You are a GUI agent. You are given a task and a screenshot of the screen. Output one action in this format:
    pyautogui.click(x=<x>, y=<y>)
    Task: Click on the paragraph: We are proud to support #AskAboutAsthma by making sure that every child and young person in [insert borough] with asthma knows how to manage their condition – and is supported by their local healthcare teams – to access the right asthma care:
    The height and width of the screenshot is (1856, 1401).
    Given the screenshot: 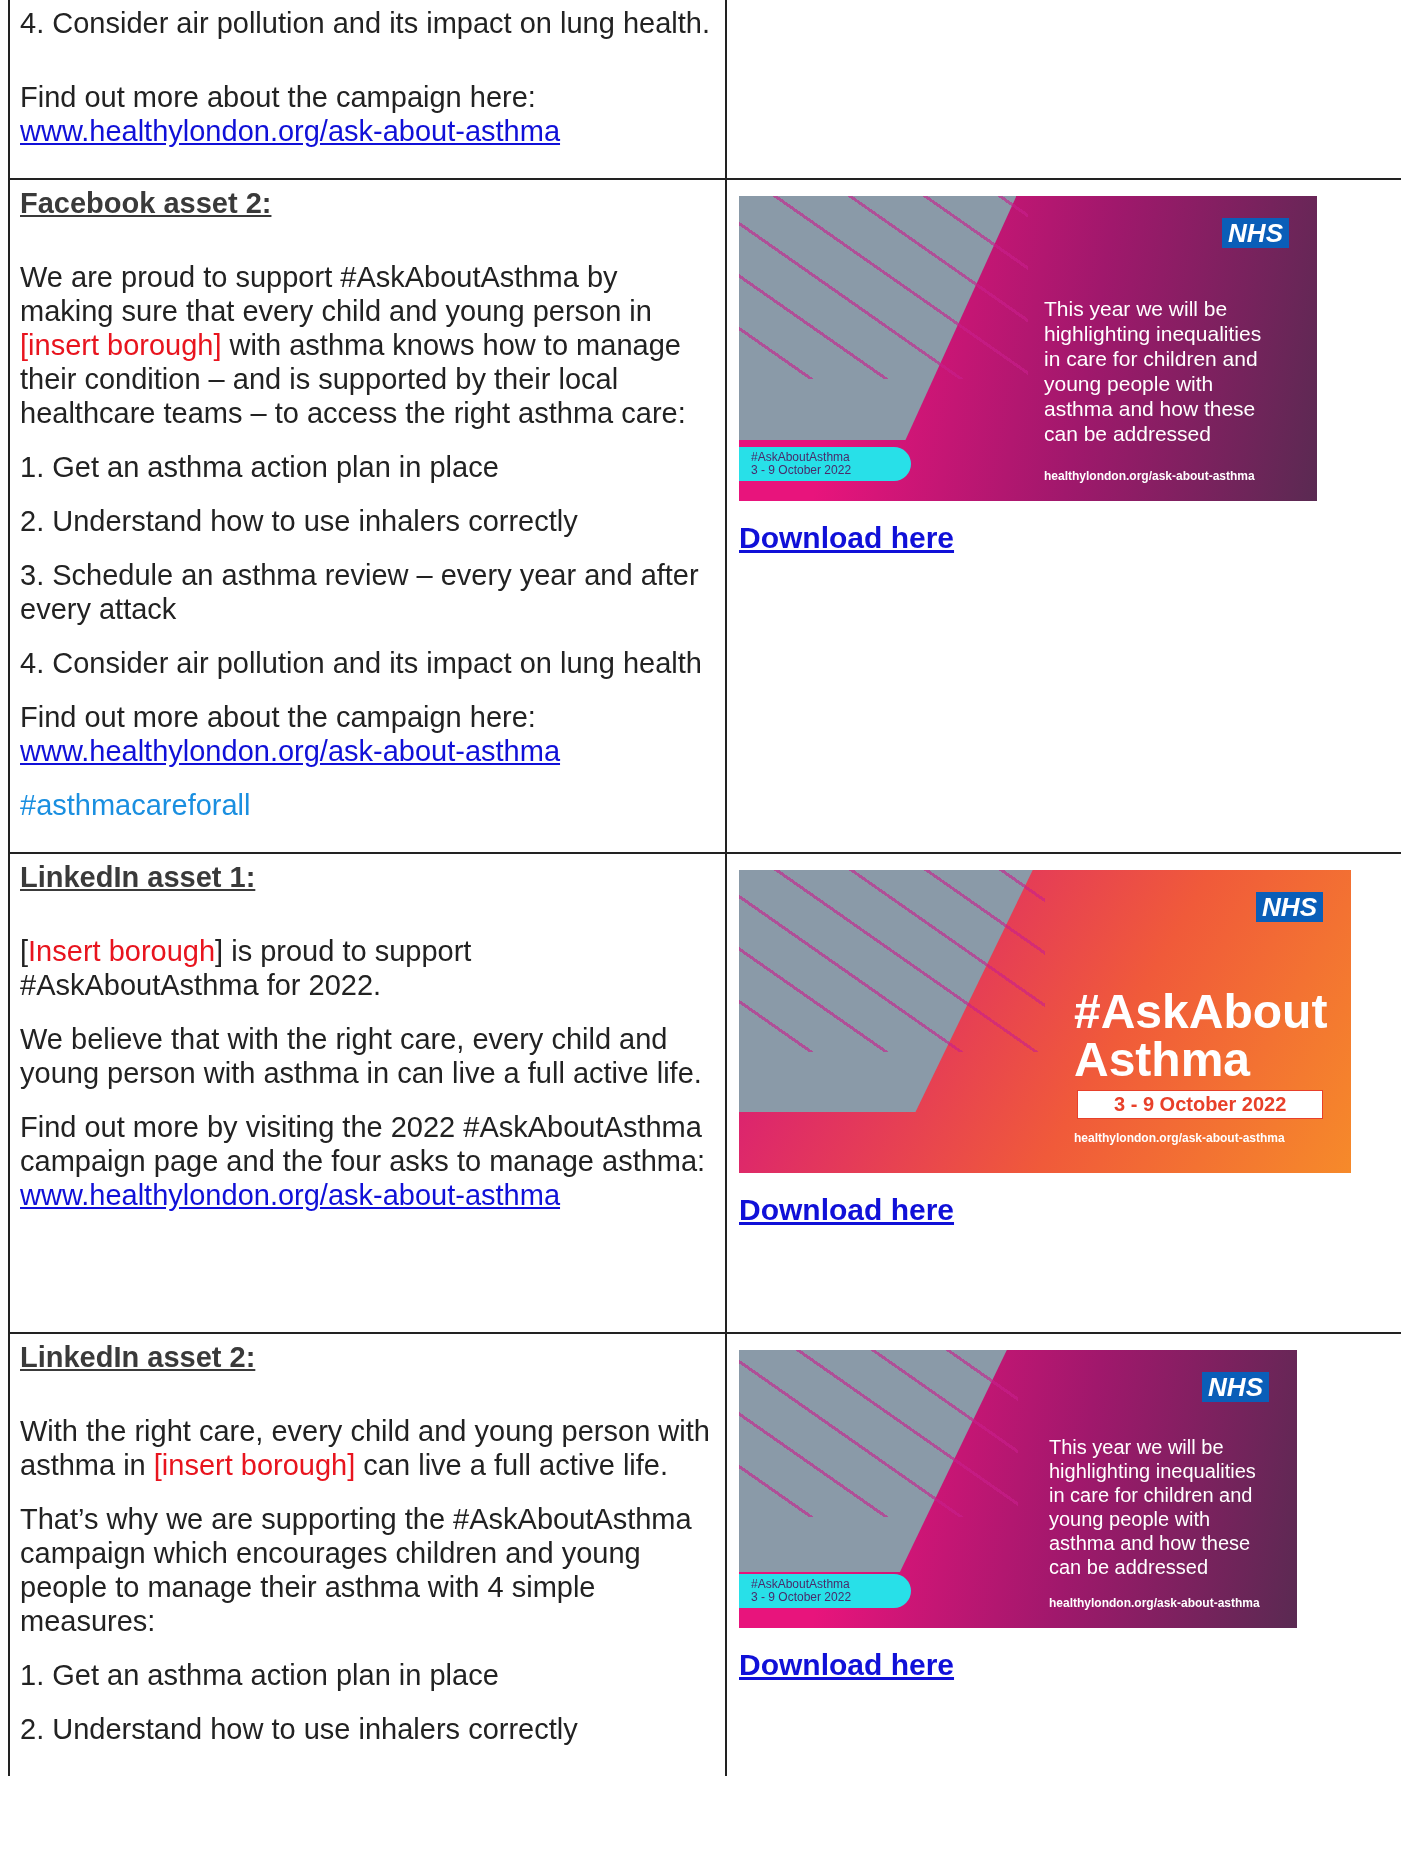 What is the action you would take?
    pyautogui.click(x=353, y=345)
    